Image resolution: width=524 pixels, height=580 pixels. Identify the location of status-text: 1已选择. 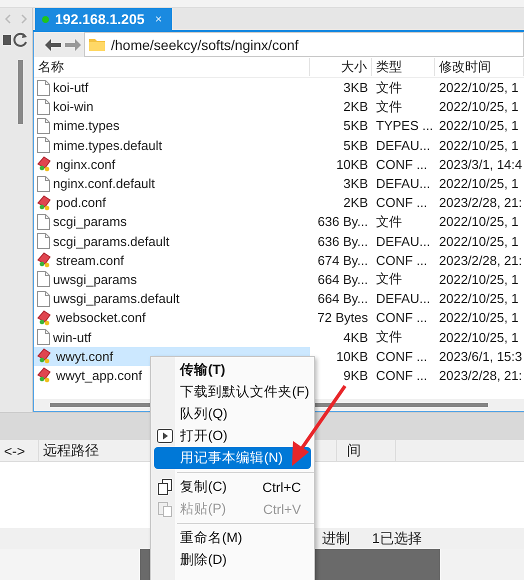
(397, 539).